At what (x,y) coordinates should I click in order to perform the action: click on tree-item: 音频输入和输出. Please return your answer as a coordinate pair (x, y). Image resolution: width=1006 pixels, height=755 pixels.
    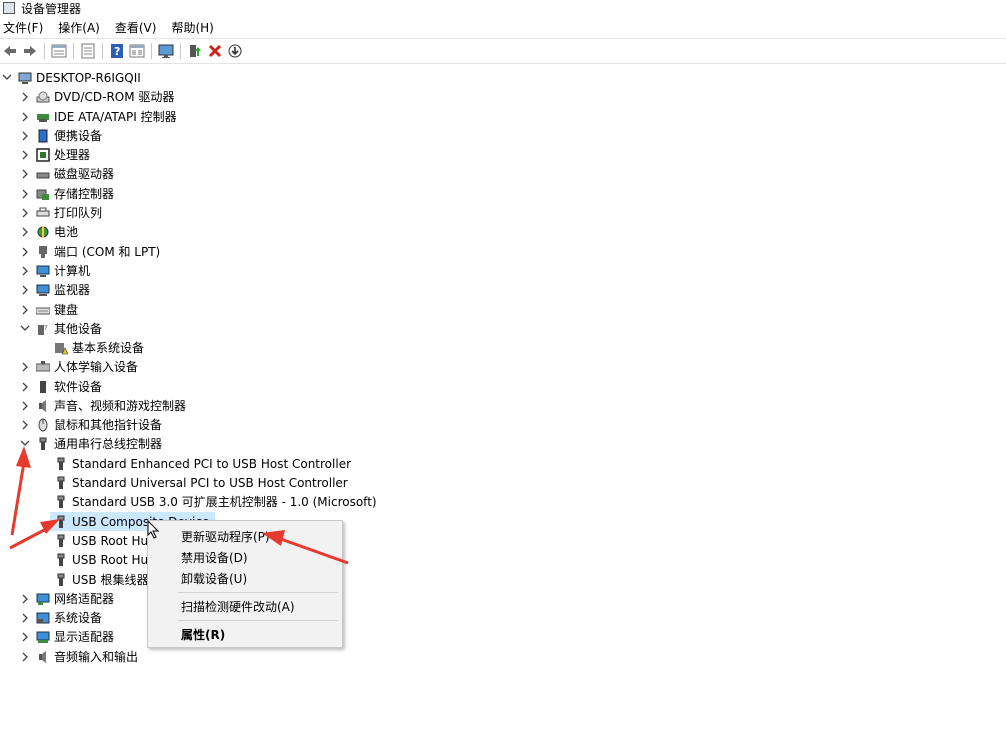
    Looking at the image, I should click on (78, 656).